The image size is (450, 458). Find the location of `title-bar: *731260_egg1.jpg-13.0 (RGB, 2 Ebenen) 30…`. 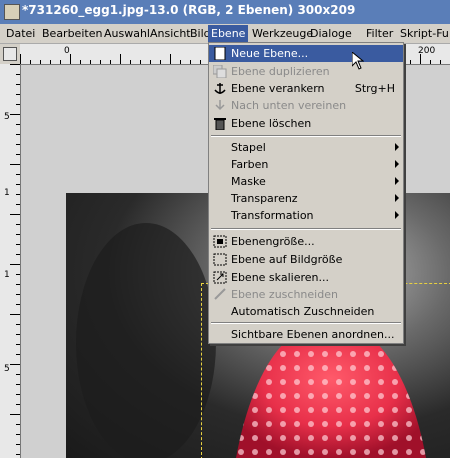

title-bar: *731260_egg1.jpg-13.0 (RGB, 2 Ebenen) 30… is located at coordinates (225, 12).